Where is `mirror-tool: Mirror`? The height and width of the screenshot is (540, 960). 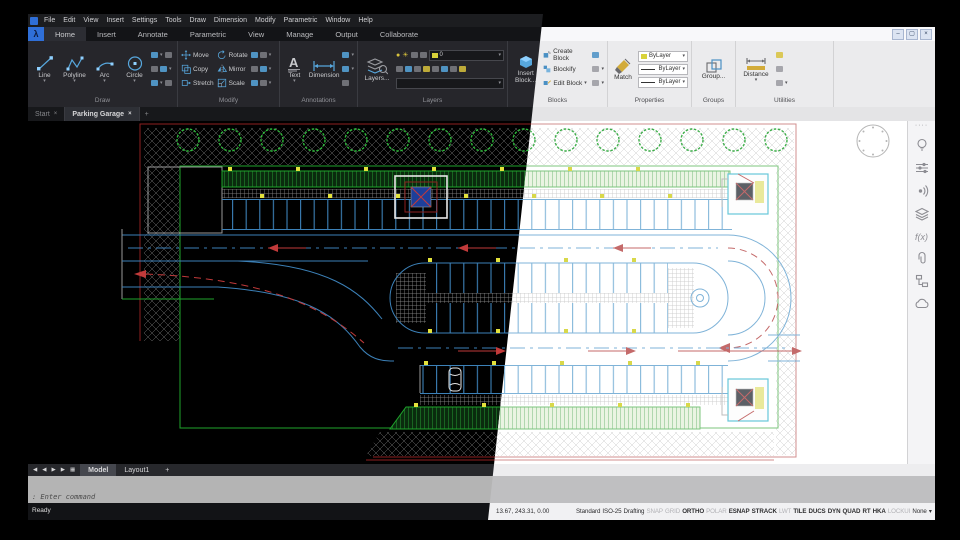 mirror-tool: Mirror is located at coordinates (232, 69).